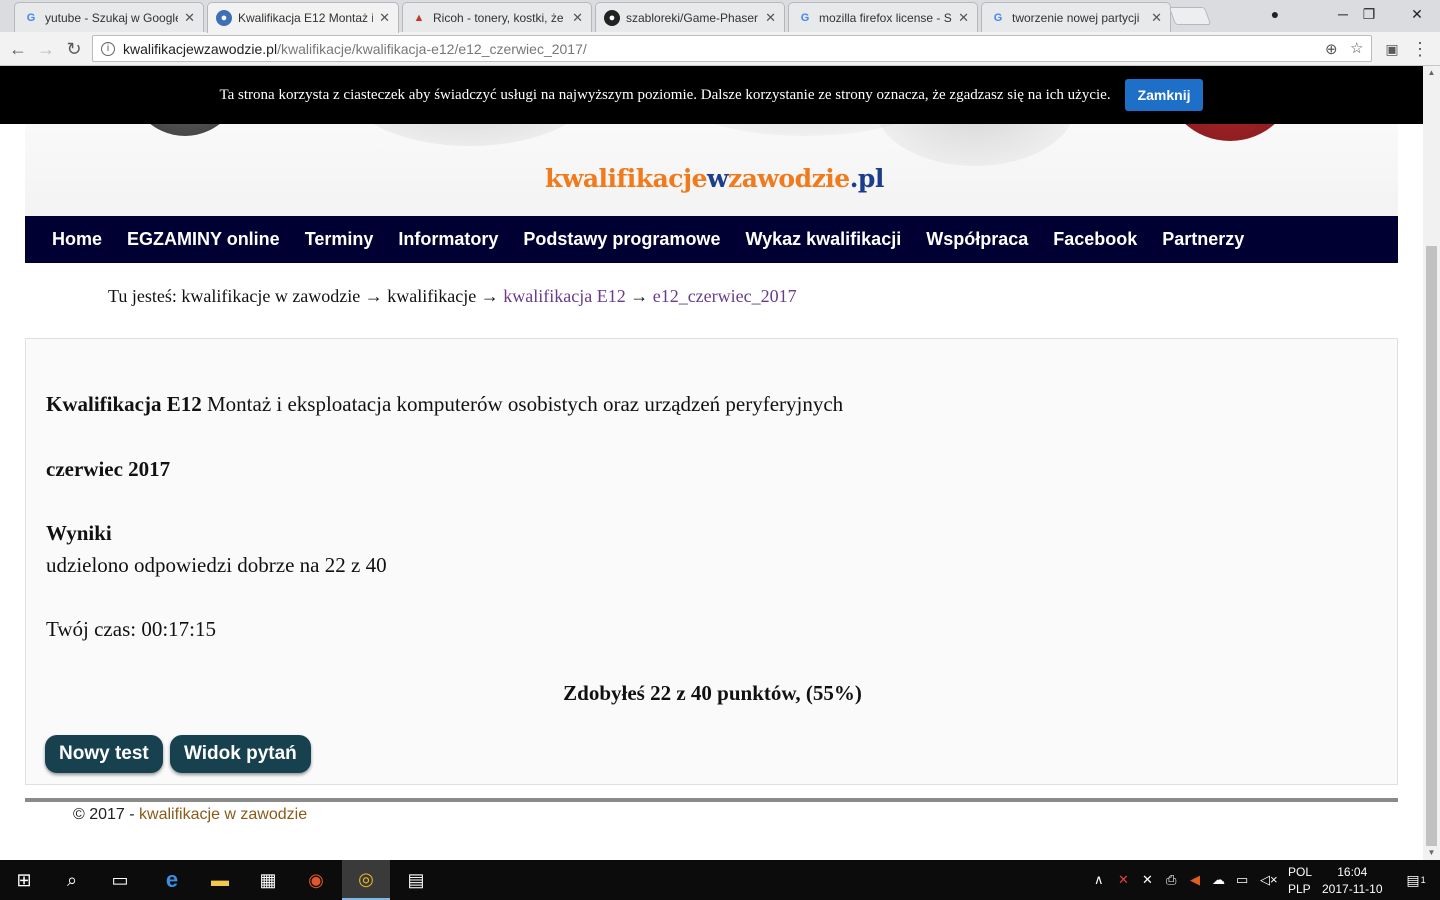 The image size is (1440, 900). Describe the element at coordinates (366, 880) in the screenshot. I see `chrome-icon: ◎` at that location.